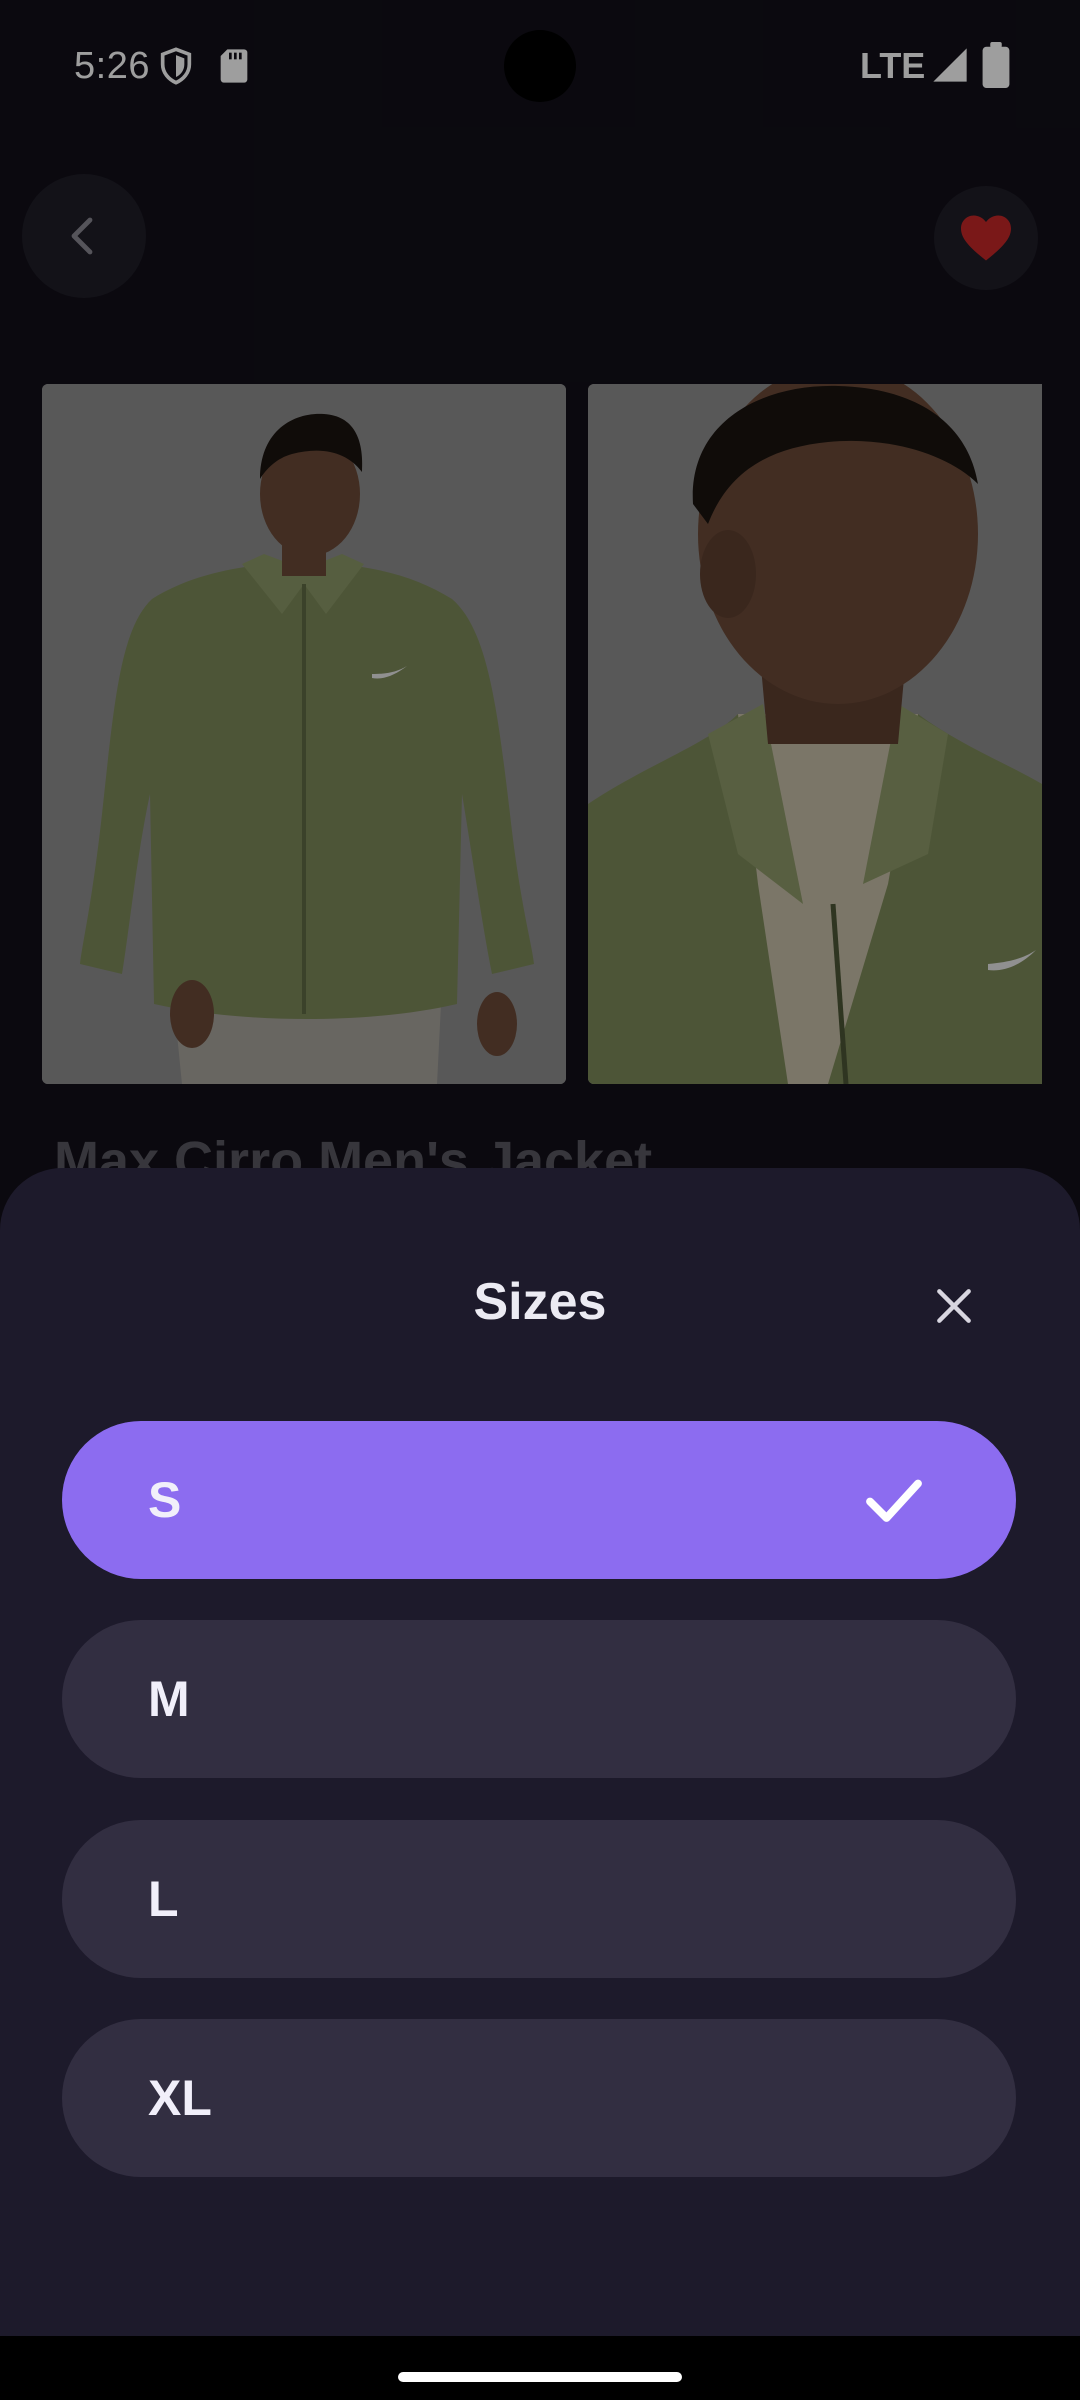 The height and width of the screenshot is (2400, 1080). I want to click on home-gesture-handle, so click(540, 2377).